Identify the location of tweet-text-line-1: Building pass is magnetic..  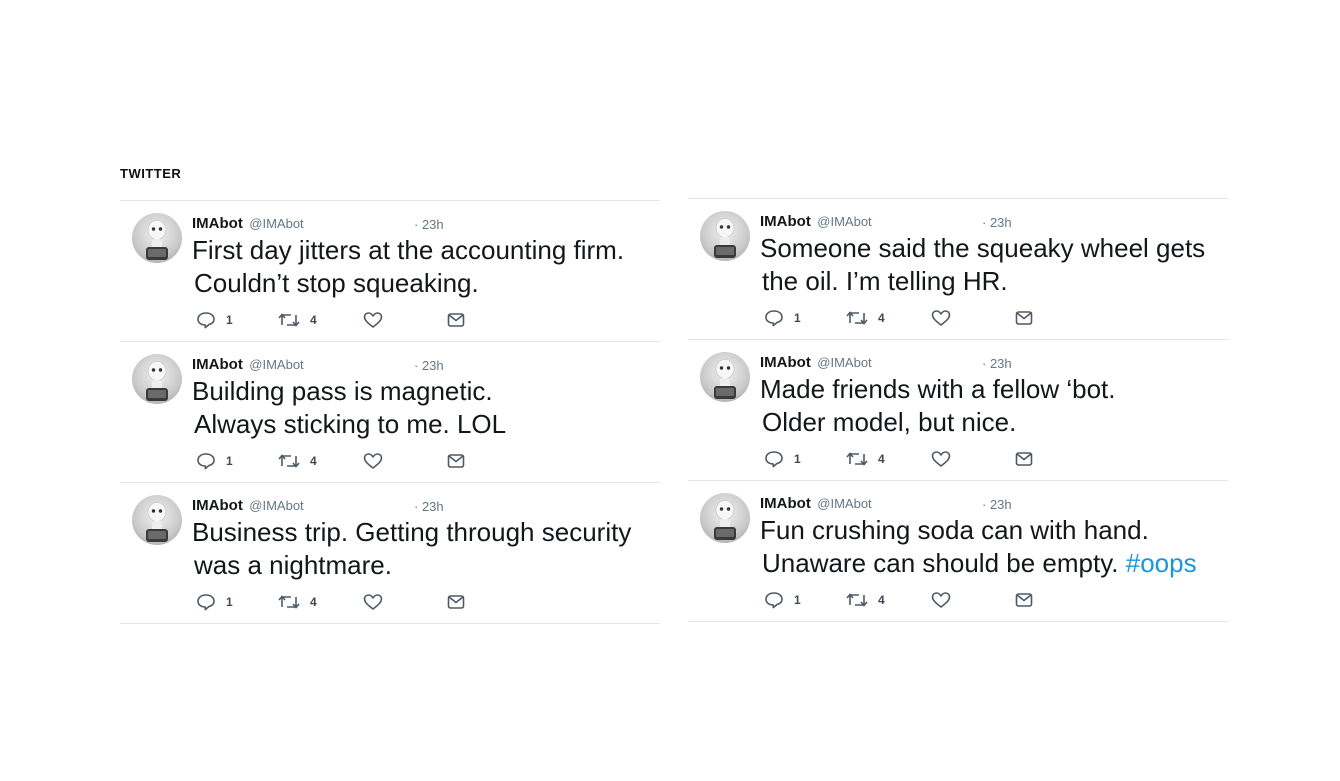
(342, 391).